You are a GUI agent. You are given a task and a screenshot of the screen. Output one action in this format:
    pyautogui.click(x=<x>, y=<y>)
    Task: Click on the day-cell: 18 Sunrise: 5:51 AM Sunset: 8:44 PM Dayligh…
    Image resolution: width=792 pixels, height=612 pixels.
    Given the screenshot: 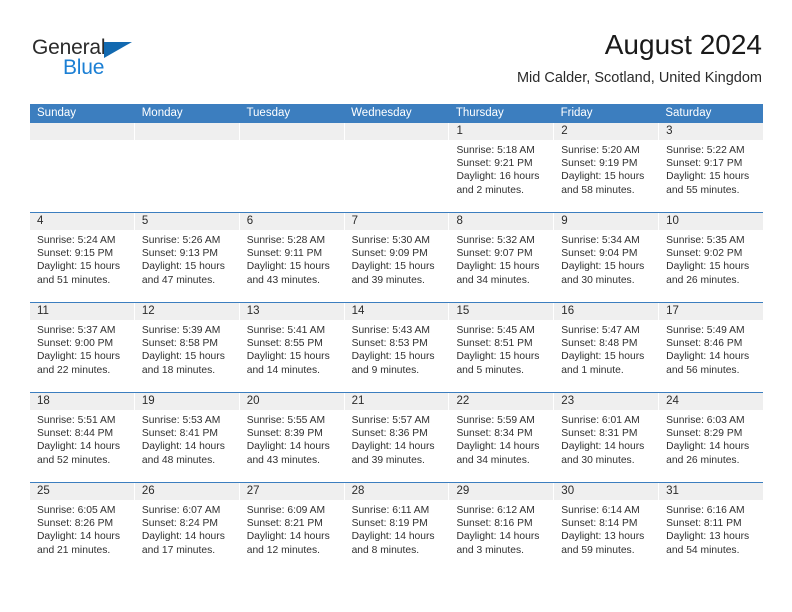 What is the action you would take?
    pyautogui.click(x=82, y=437)
    